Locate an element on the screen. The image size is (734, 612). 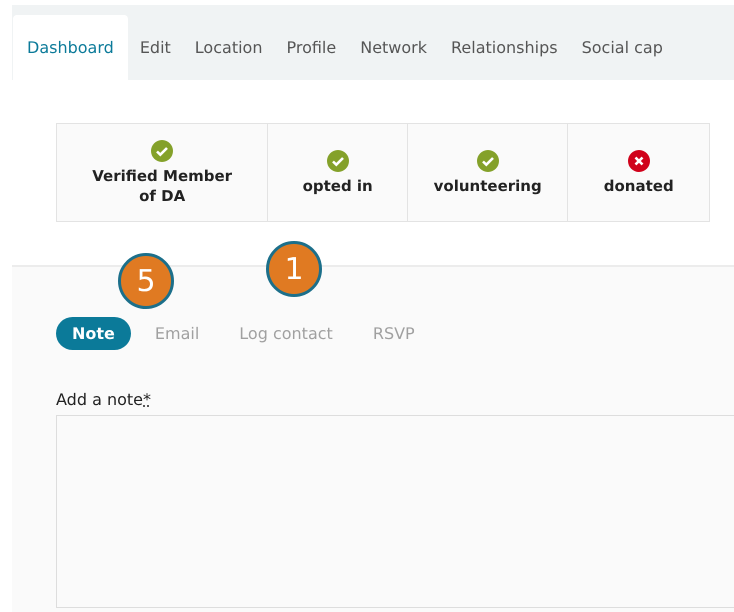
field-label: Add a note is located at coordinates (99, 399).